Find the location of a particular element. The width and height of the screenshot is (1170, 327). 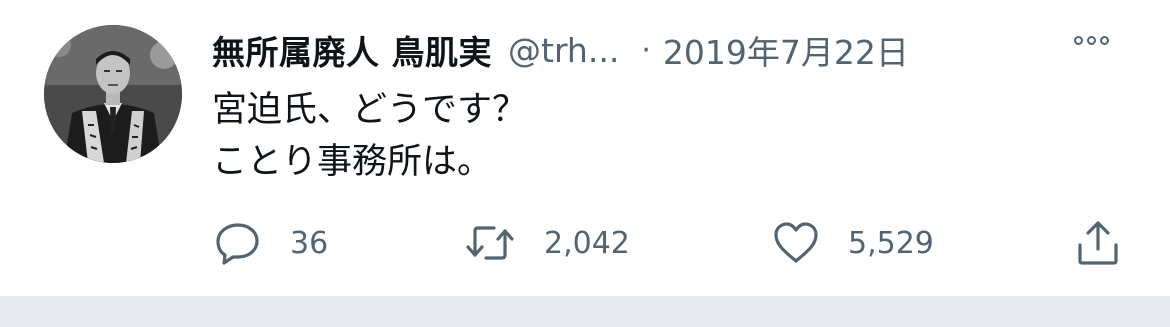

tweet-text-line: ことり事務所は。 is located at coordinates (352, 162).